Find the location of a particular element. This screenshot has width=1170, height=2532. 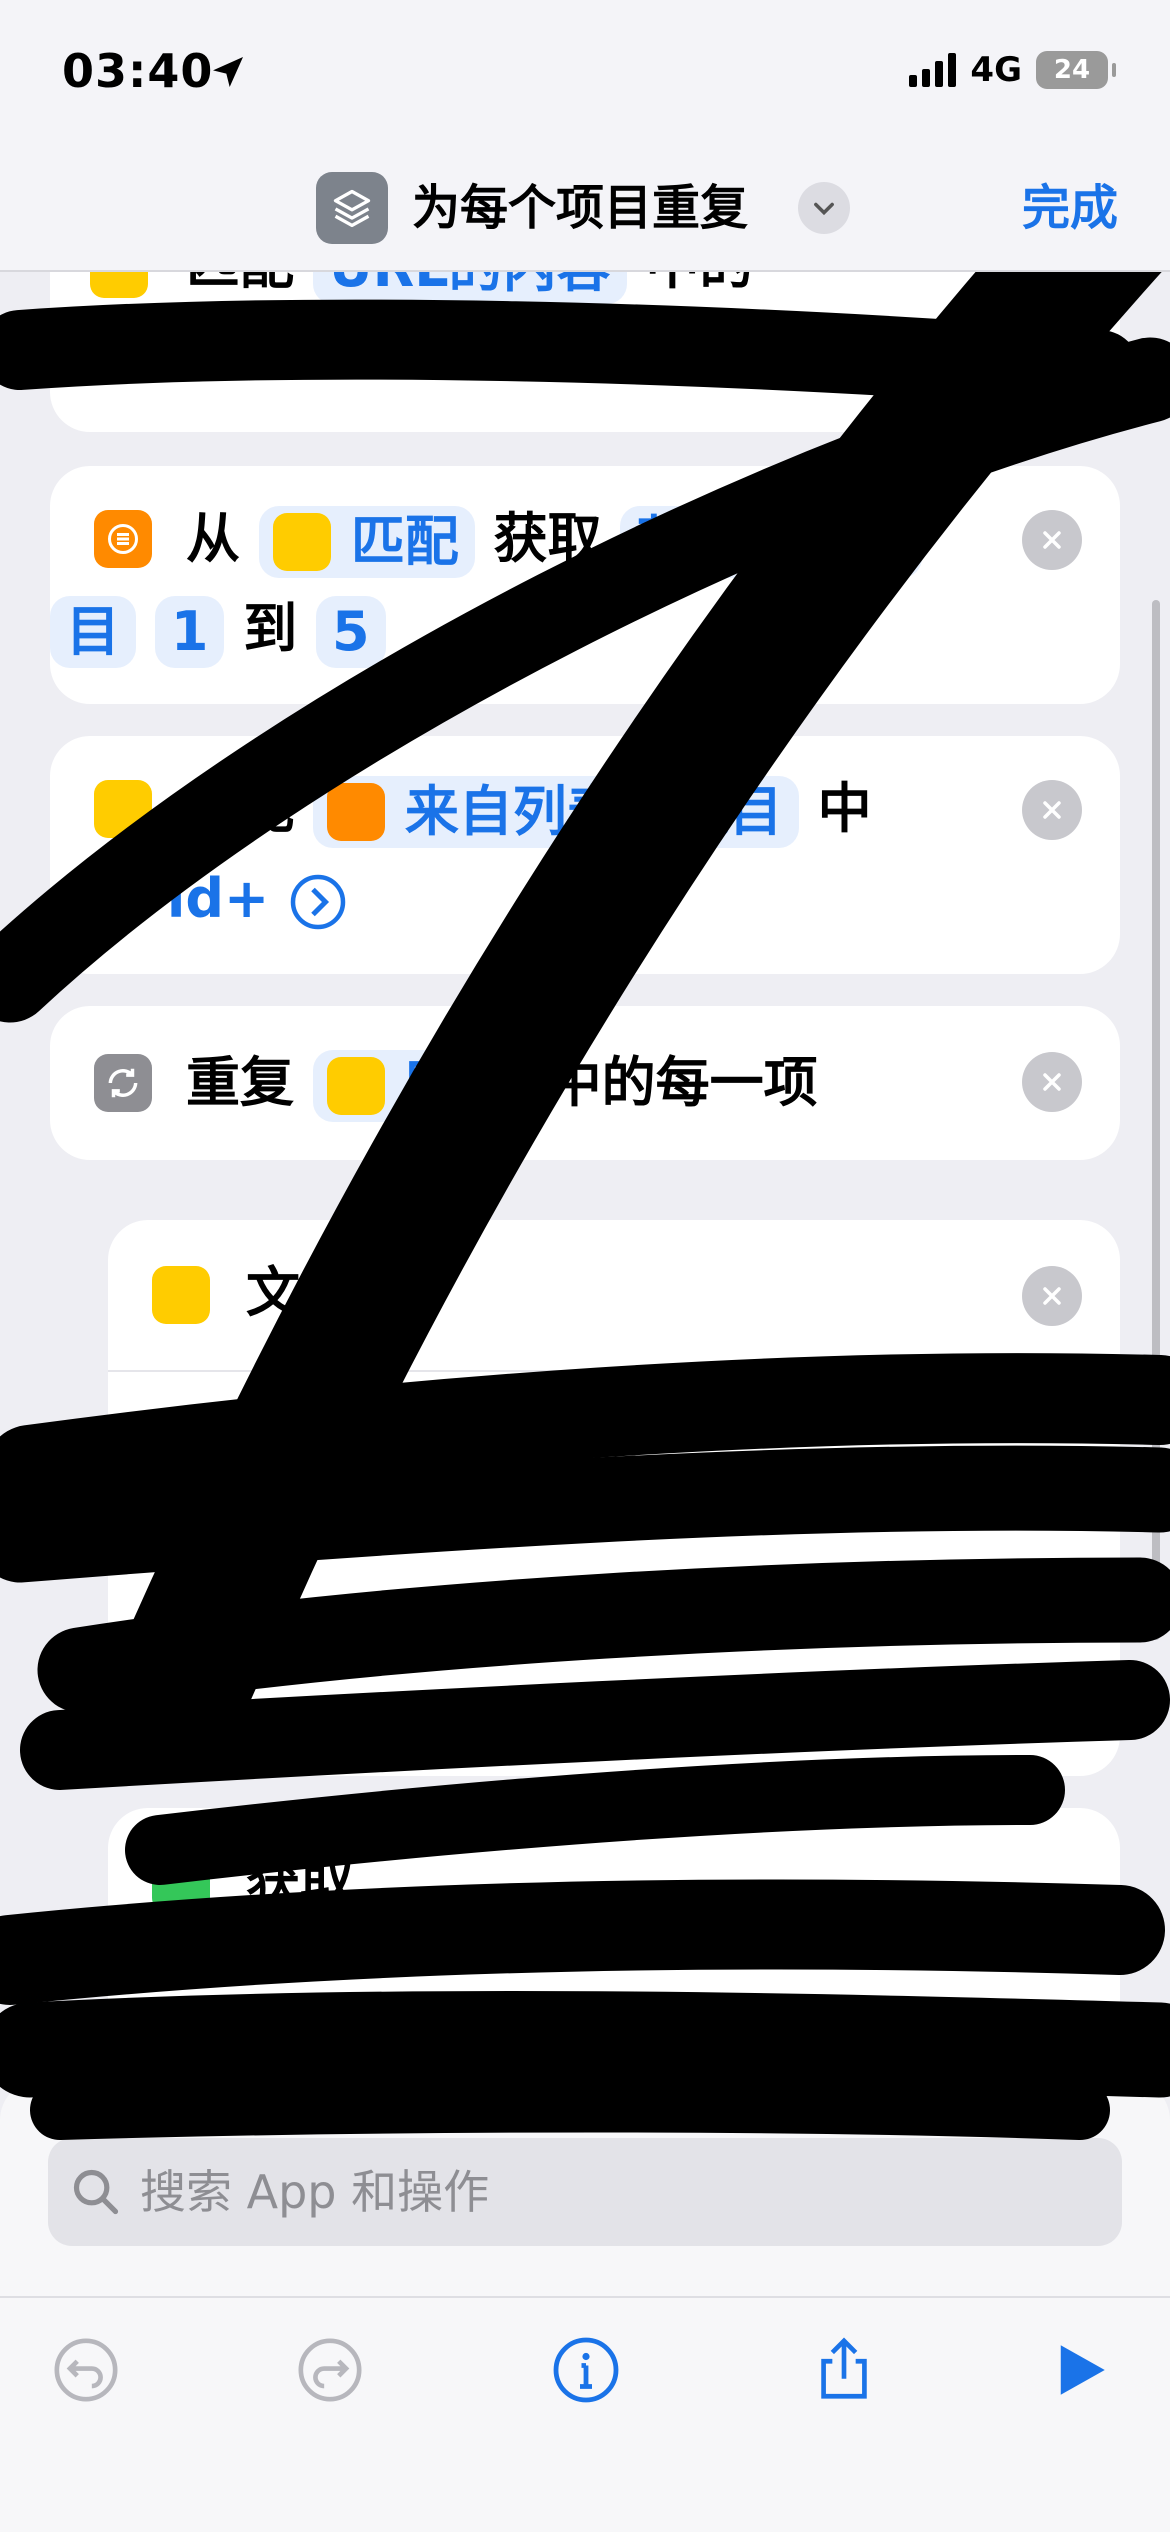

action-card-get-items: 从 匹配 获取 范围内的项 目 1 到 5 is located at coordinates (585, 585).